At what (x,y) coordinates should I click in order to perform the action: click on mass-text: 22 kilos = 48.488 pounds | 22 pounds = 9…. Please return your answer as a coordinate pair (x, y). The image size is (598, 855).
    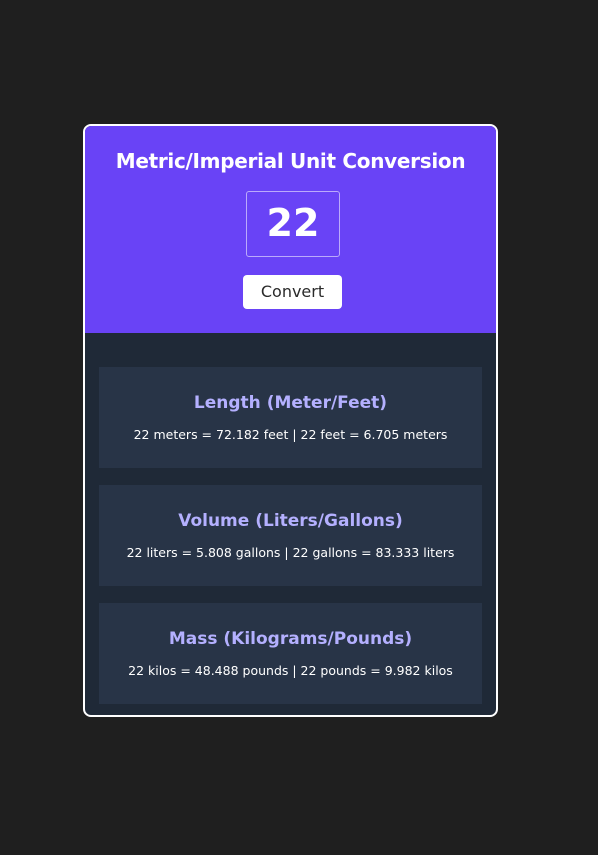
    Looking at the image, I should click on (290, 670).